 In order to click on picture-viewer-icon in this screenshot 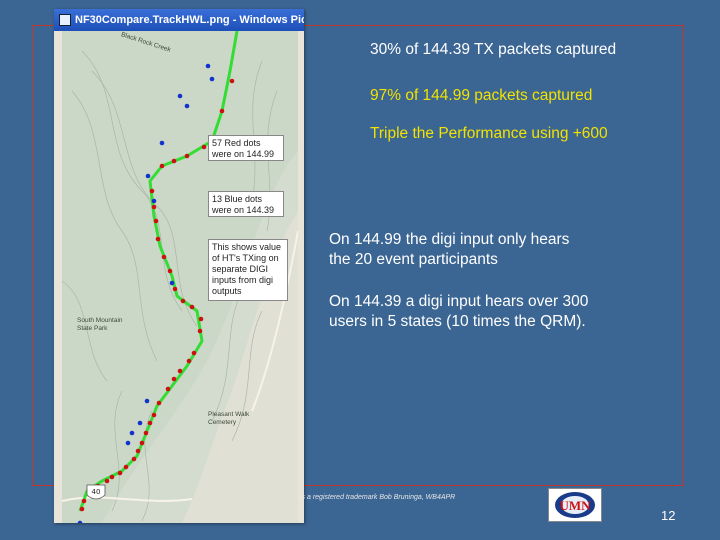, I will do `click(65, 20)`.